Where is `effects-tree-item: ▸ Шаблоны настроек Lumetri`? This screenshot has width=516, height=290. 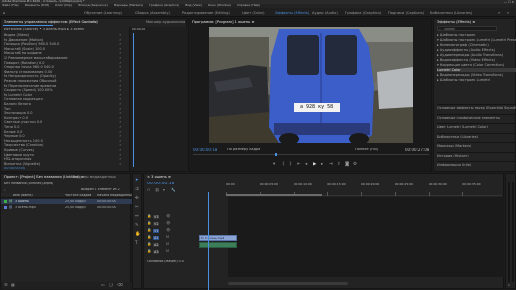 effects-tree-item: ▸ Шаблоны настроек Lumetri is located at coordinates (476, 80).